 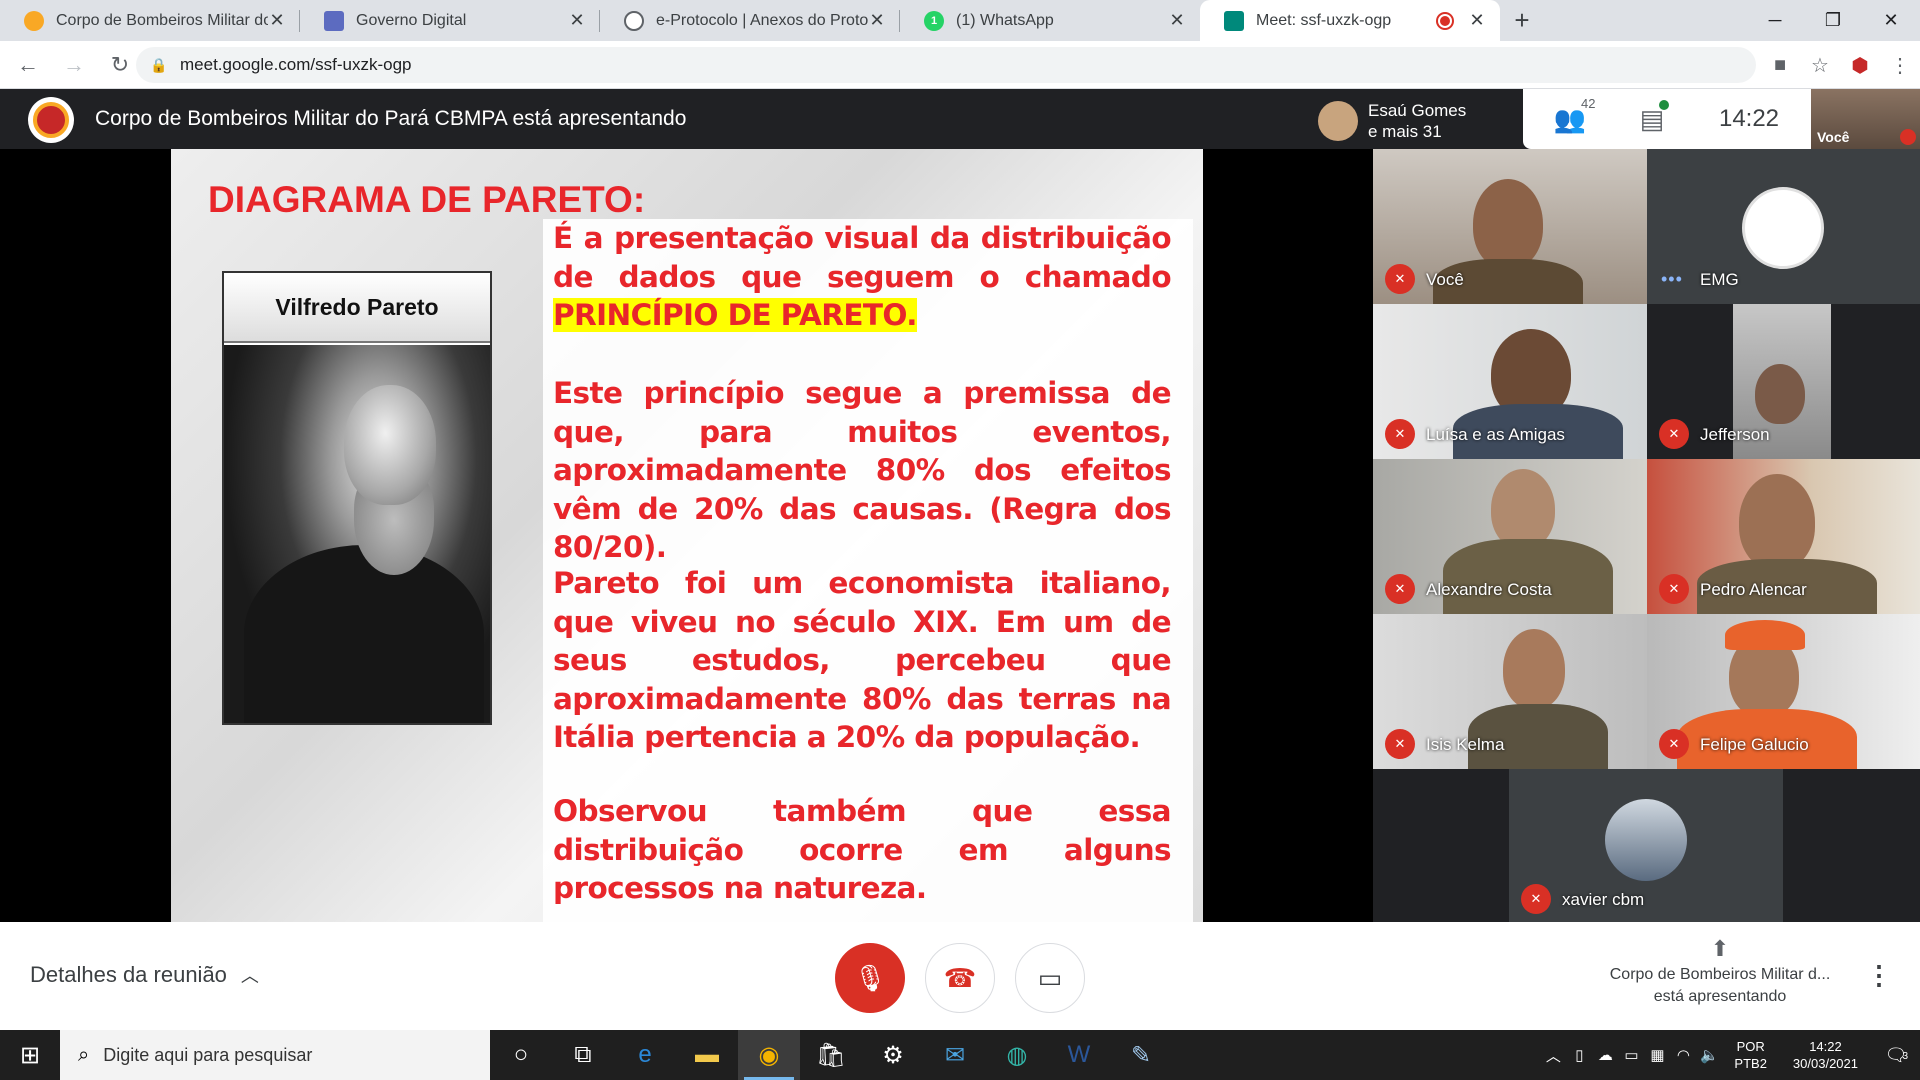 I want to click on mic-toggle-button: 🎙, so click(x=870, y=978).